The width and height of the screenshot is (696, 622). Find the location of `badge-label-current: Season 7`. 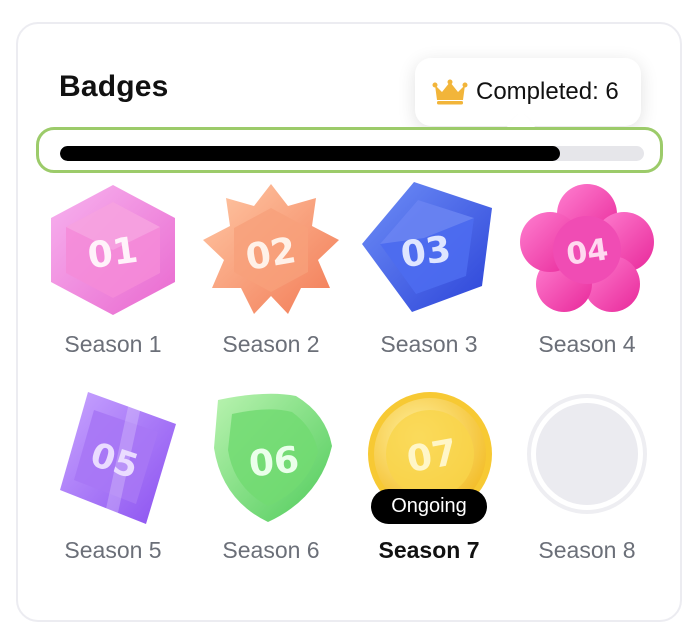

badge-label-current: Season 7 is located at coordinates (429, 550).